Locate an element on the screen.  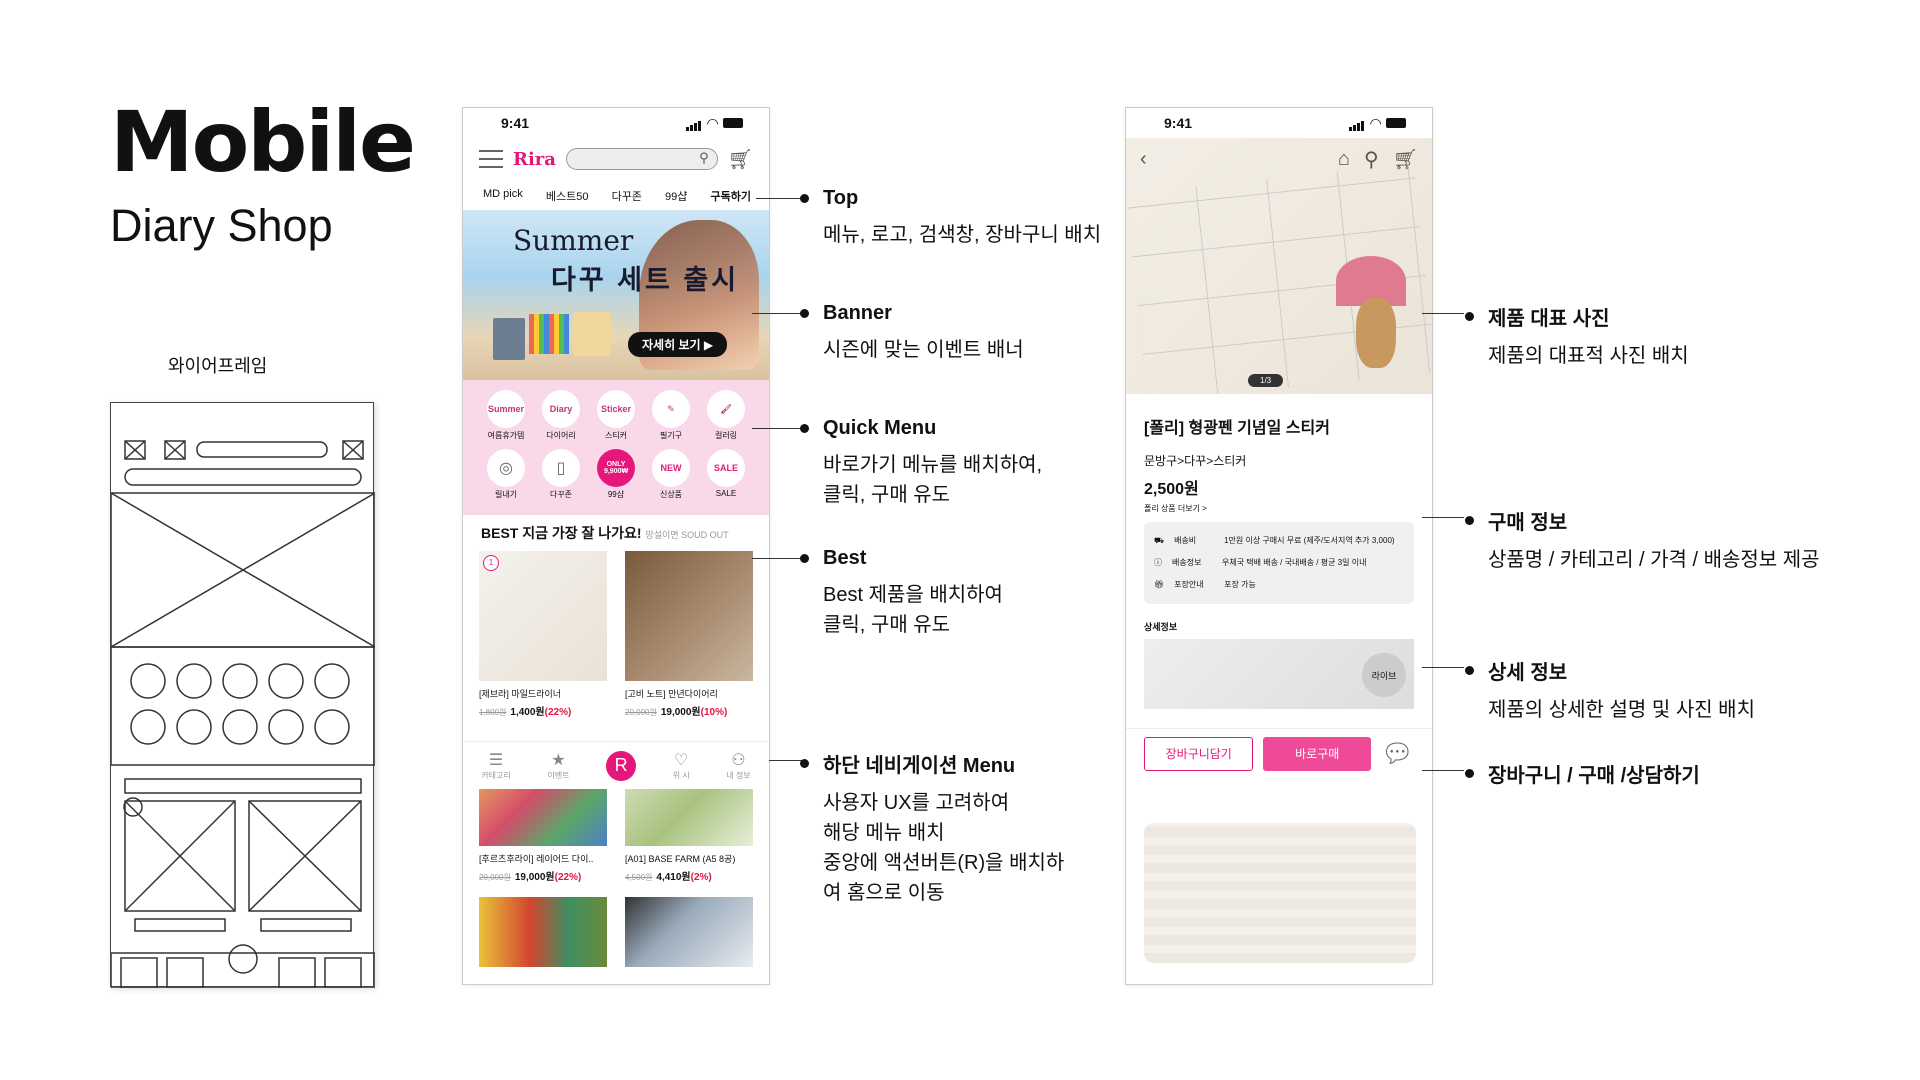
nav-item: 다꾸존 is located at coordinates (627, 199).